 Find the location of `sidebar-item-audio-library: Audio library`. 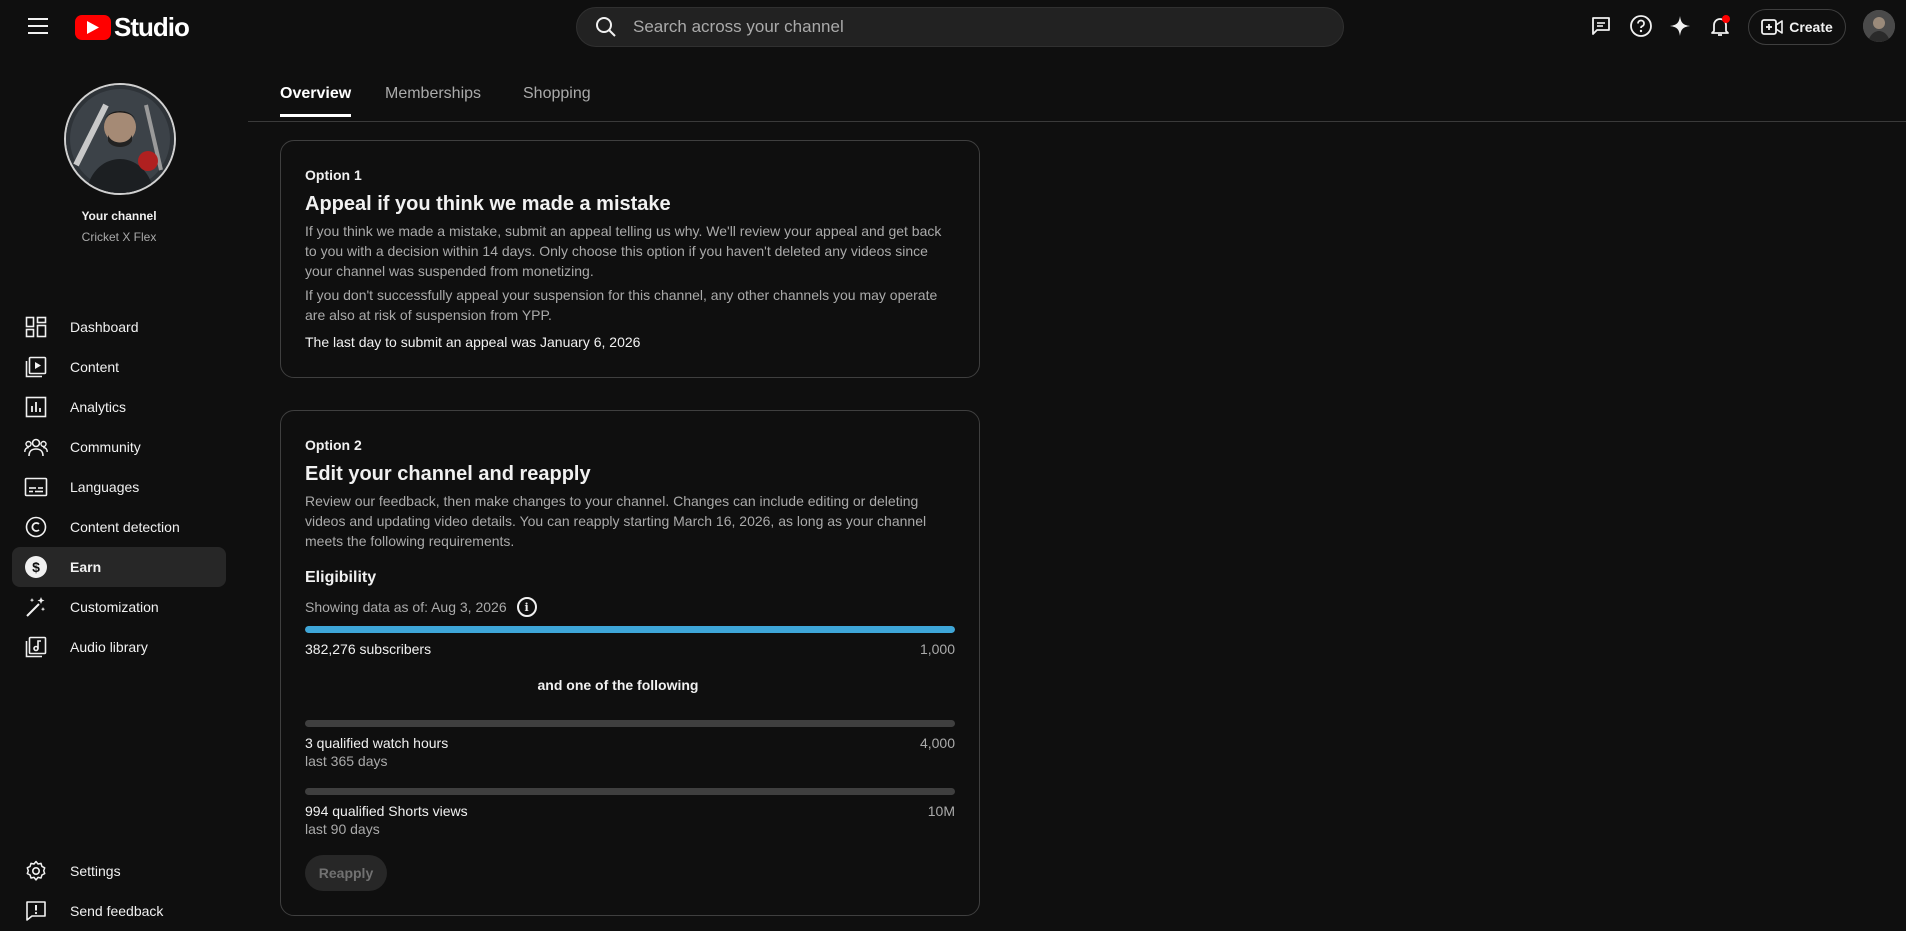

sidebar-item-audio-library: Audio library is located at coordinates (119, 647).